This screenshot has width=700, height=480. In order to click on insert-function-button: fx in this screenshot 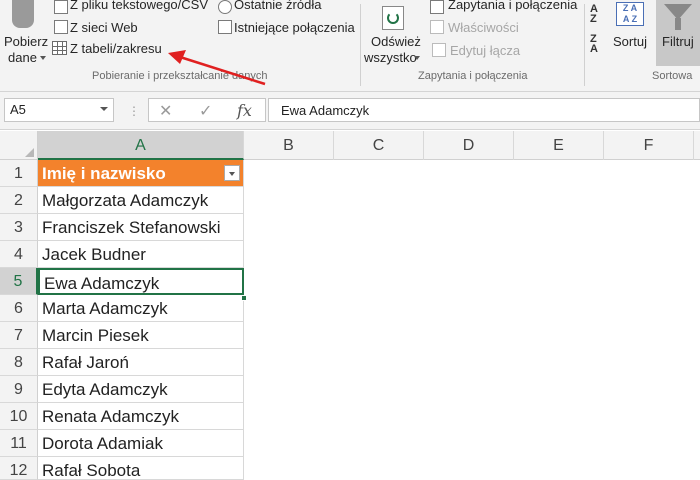, I will do `click(244, 110)`.